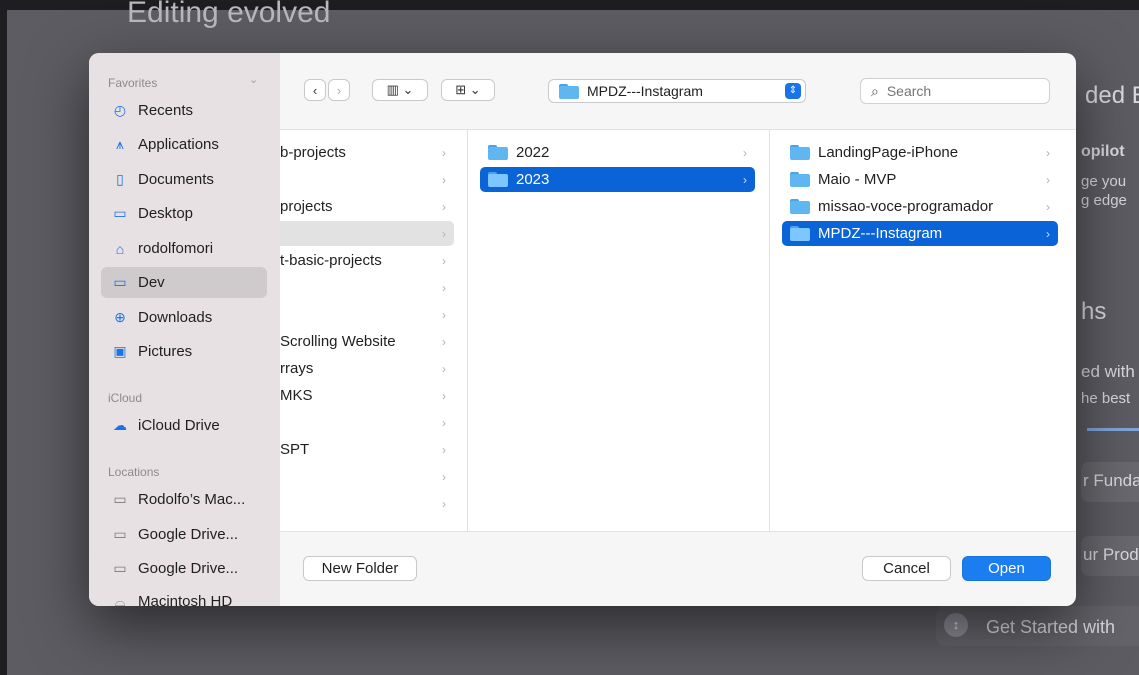 This screenshot has width=1139, height=675. What do you see at coordinates (367, 449) in the screenshot?
I see `list-item: SPT ›` at bounding box center [367, 449].